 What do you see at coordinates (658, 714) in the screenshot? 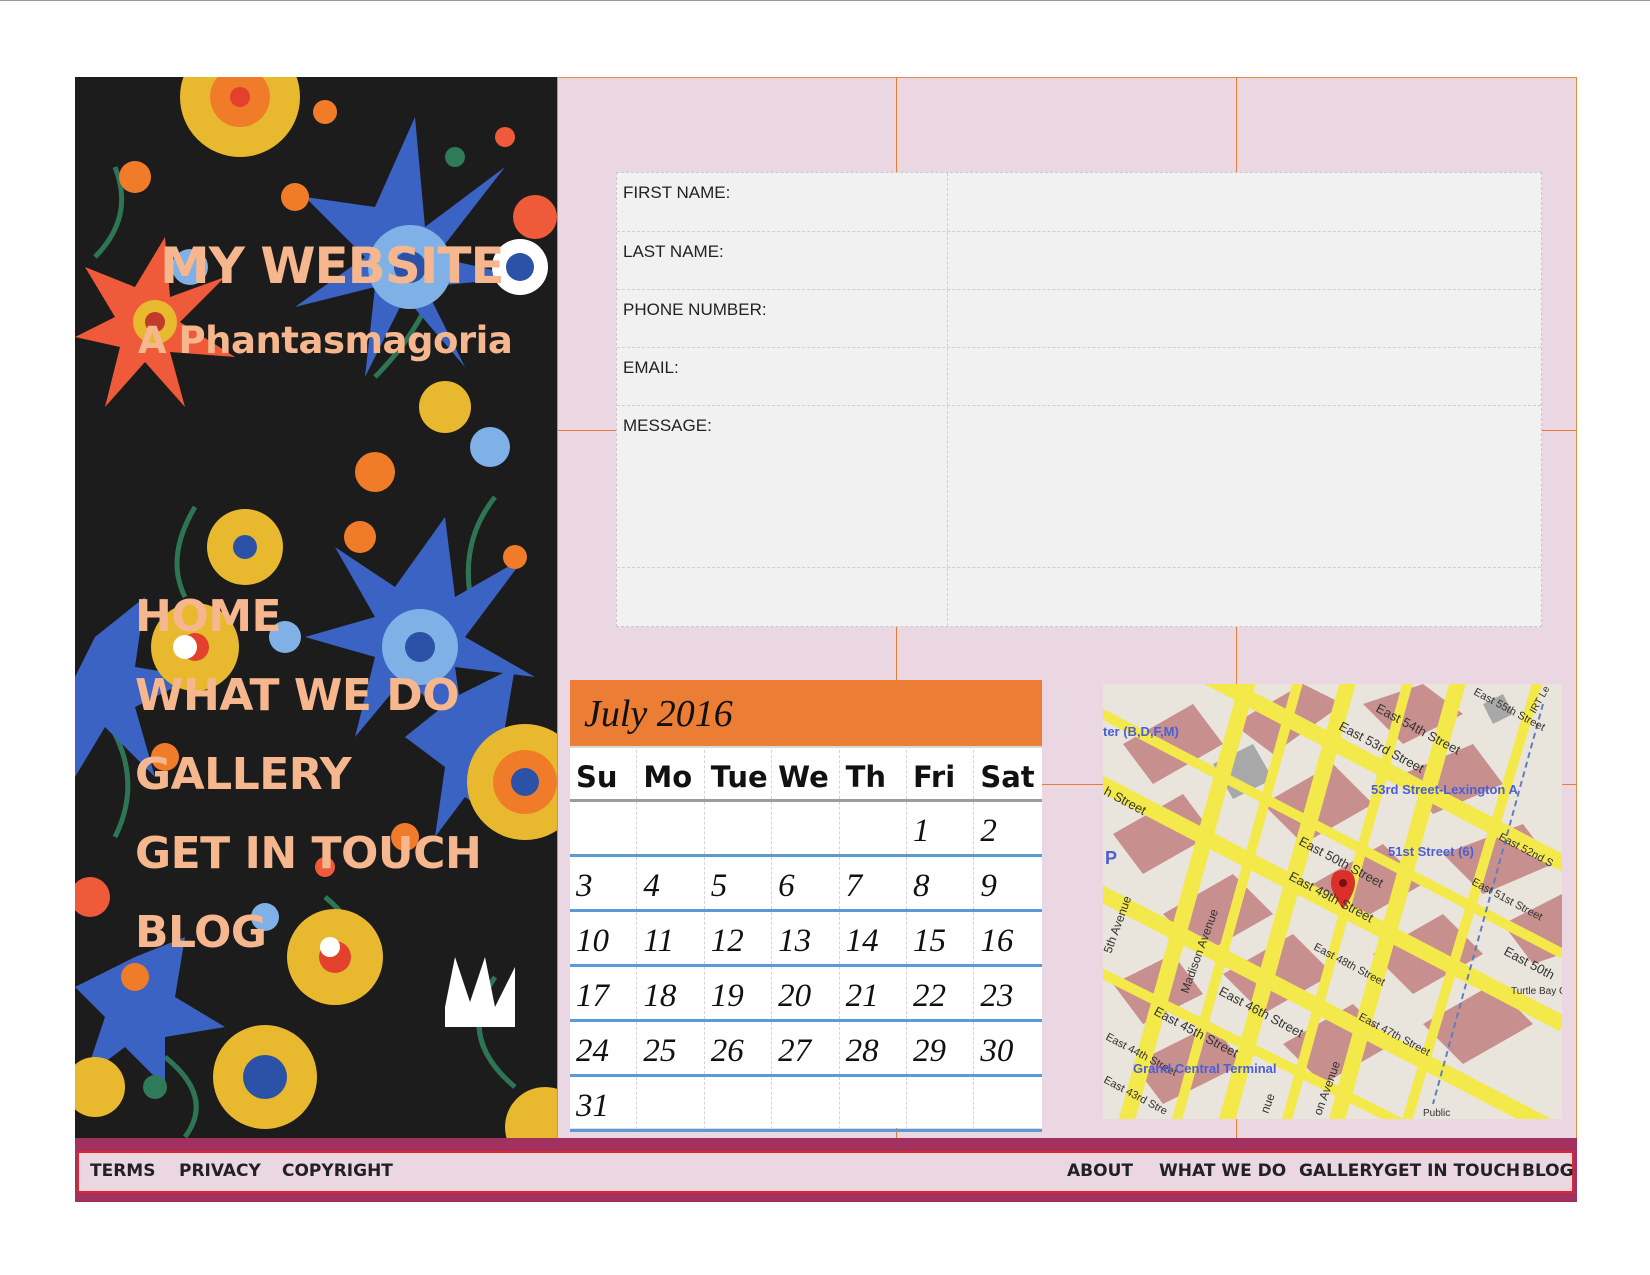
I see `calendar-month-title: July 2016` at bounding box center [658, 714].